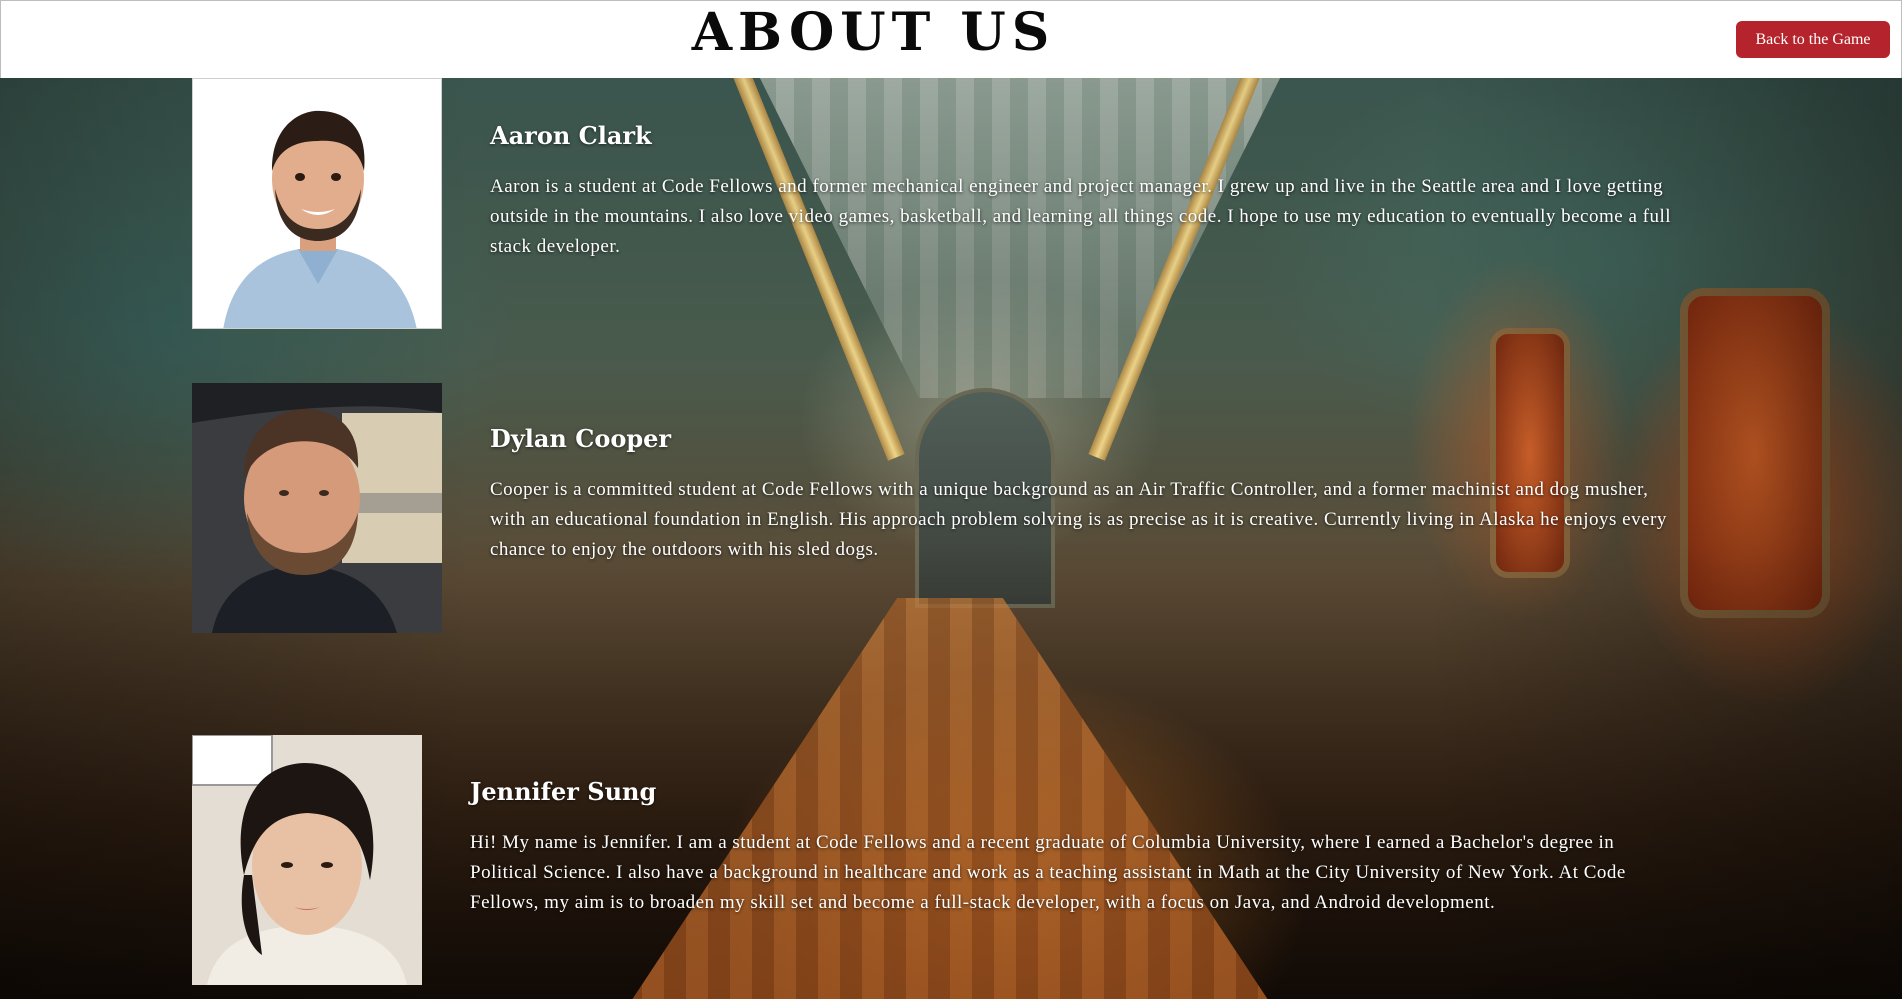 The width and height of the screenshot is (1902, 999). I want to click on member-name: Aaron Clark, so click(571, 135).